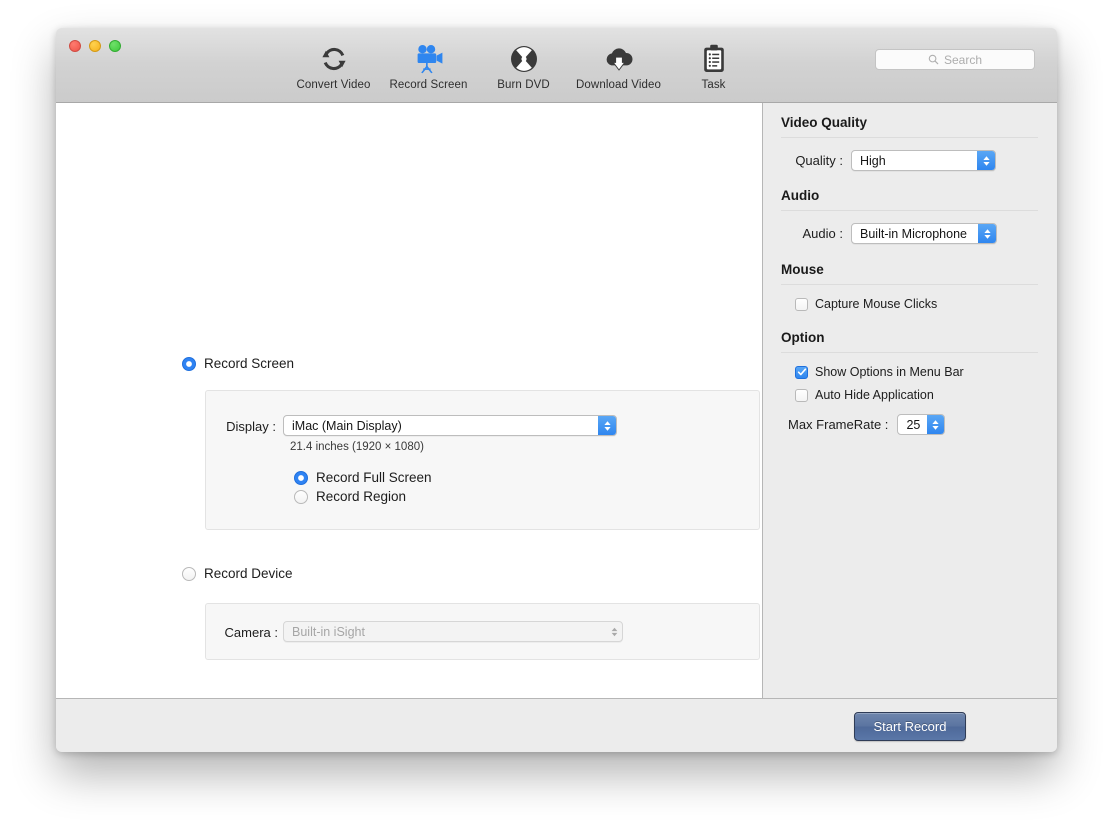 This screenshot has height=834, width=1112. What do you see at coordinates (874, 395) in the screenshot?
I see `auto-hide-application-label: Auto Hide Application` at bounding box center [874, 395].